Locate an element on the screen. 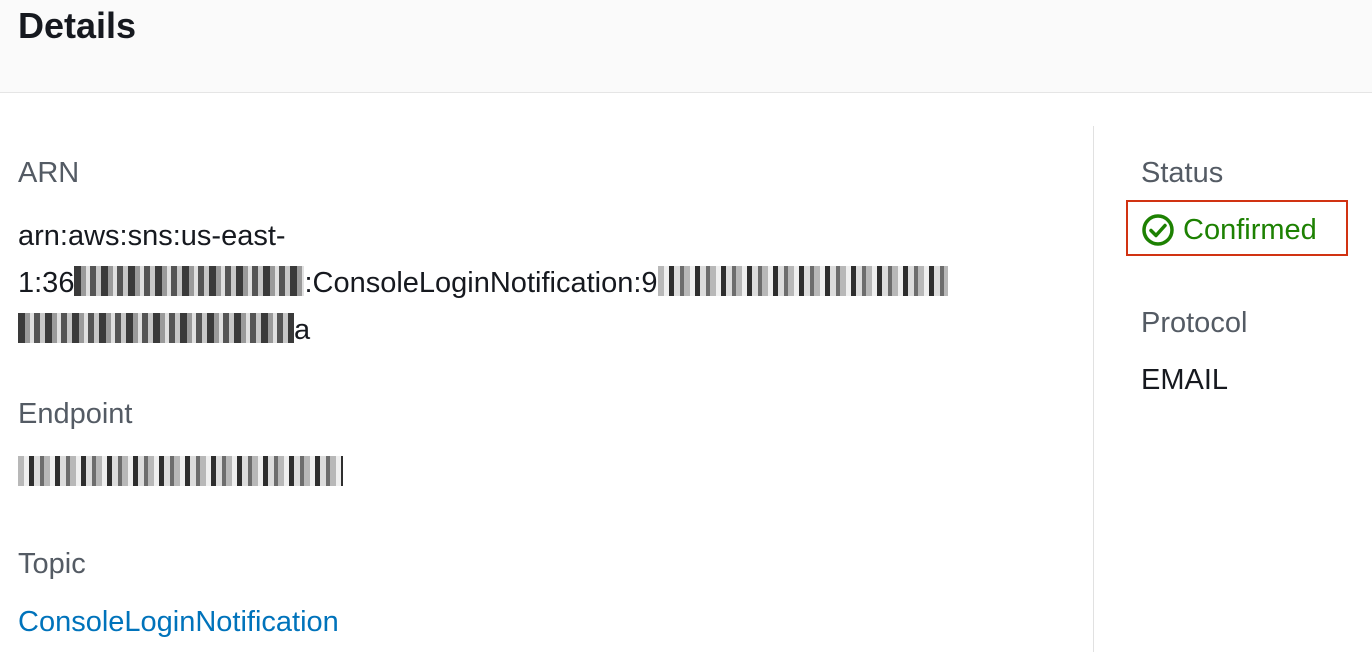 The width and height of the screenshot is (1372, 652). topic-label: Topic is located at coordinates (52, 564).